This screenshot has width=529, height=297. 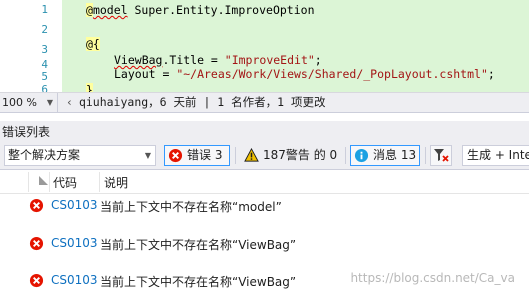 I want to click on panel-title: 错误列表, so click(x=26, y=132).